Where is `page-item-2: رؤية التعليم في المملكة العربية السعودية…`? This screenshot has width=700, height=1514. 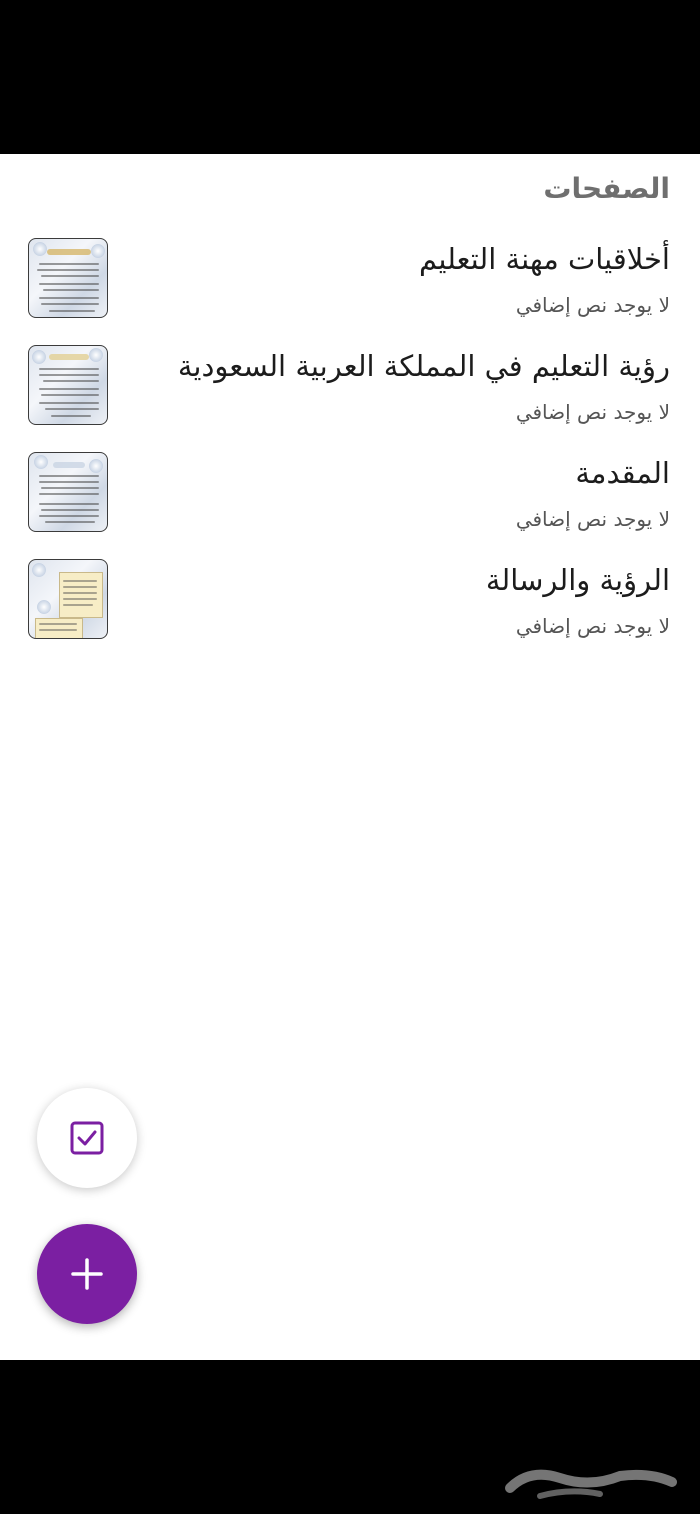 page-item-2: رؤية التعليم في المملكة العربية السعودية… is located at coordinates (350, 395).